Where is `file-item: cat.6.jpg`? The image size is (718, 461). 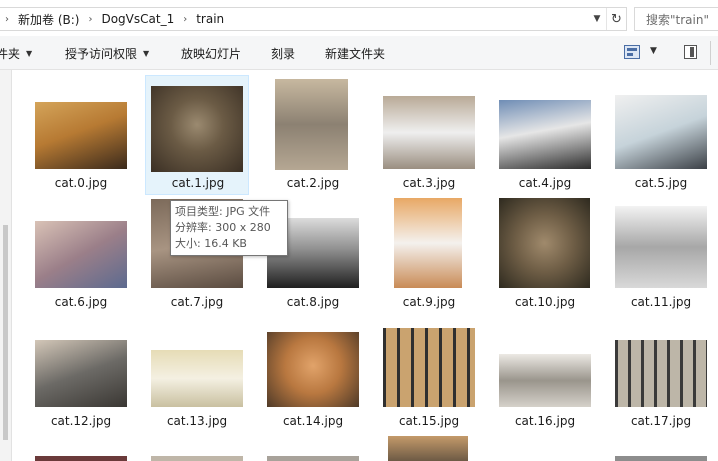
file-item: cat.6.jpg is located at coordinates (81, 254).